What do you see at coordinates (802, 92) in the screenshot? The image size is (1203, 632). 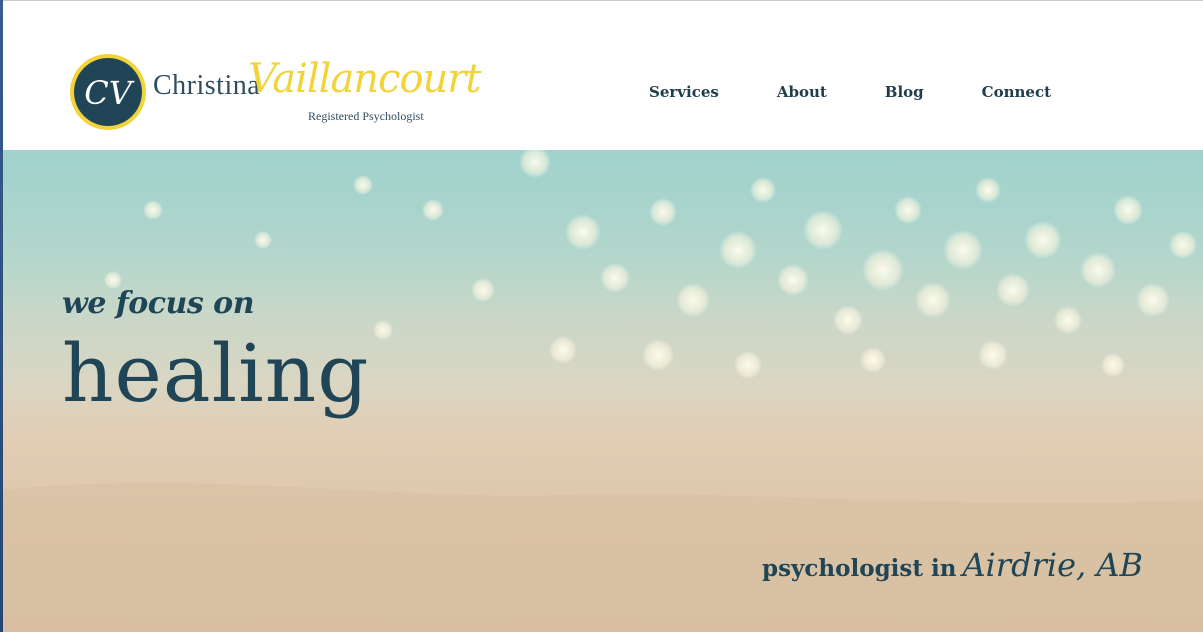 I see `nav-about: About` at bounding box center [802, 92].